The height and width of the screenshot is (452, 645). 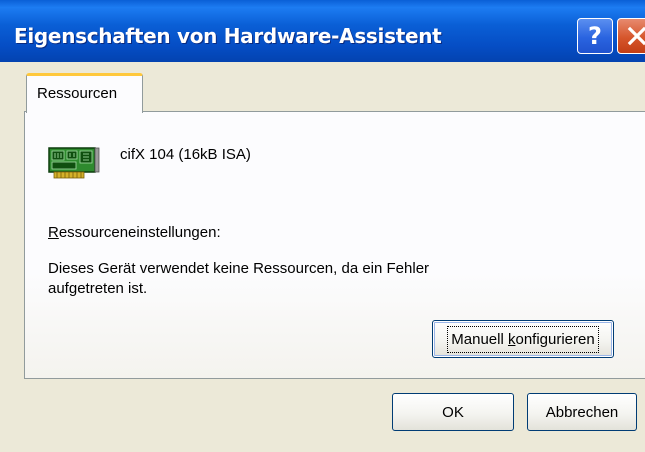 I want to click on manual-configure-text-2: onfigurieren, so click(x=555, y=339).